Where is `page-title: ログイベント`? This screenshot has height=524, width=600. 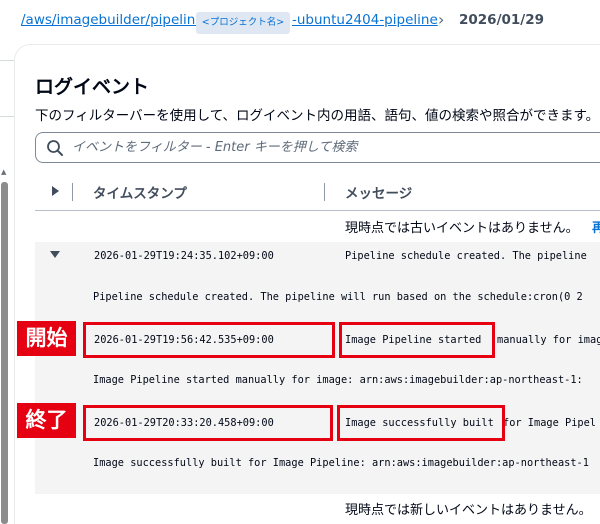
page-title: ログイベント is located at coordinates (92, 87).